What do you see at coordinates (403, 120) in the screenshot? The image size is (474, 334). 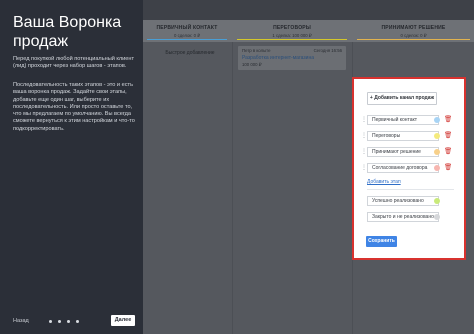 I see `stage-name-input: Первичный контакт` at bounding box center [403, 120].